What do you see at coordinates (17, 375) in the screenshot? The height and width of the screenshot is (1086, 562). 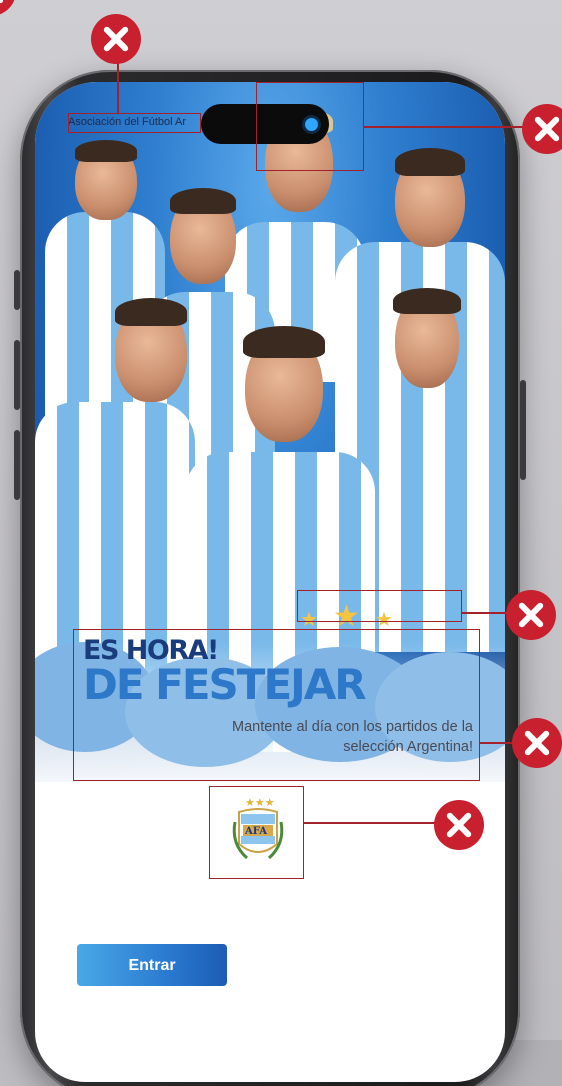 I see `volume-up-button` at bounding box center [17, 375].